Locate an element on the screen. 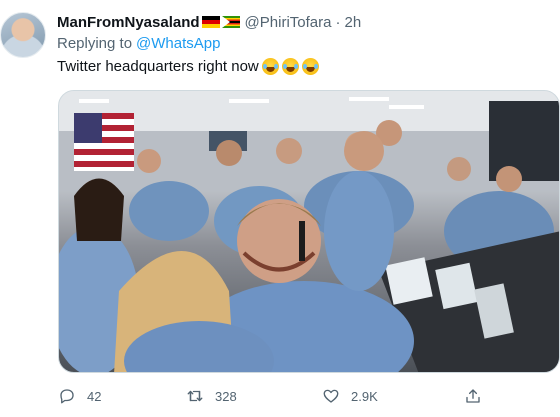 The width and height of the screenshot is (560, 417). reply-count: 42 is located at coordinates (94, 396).